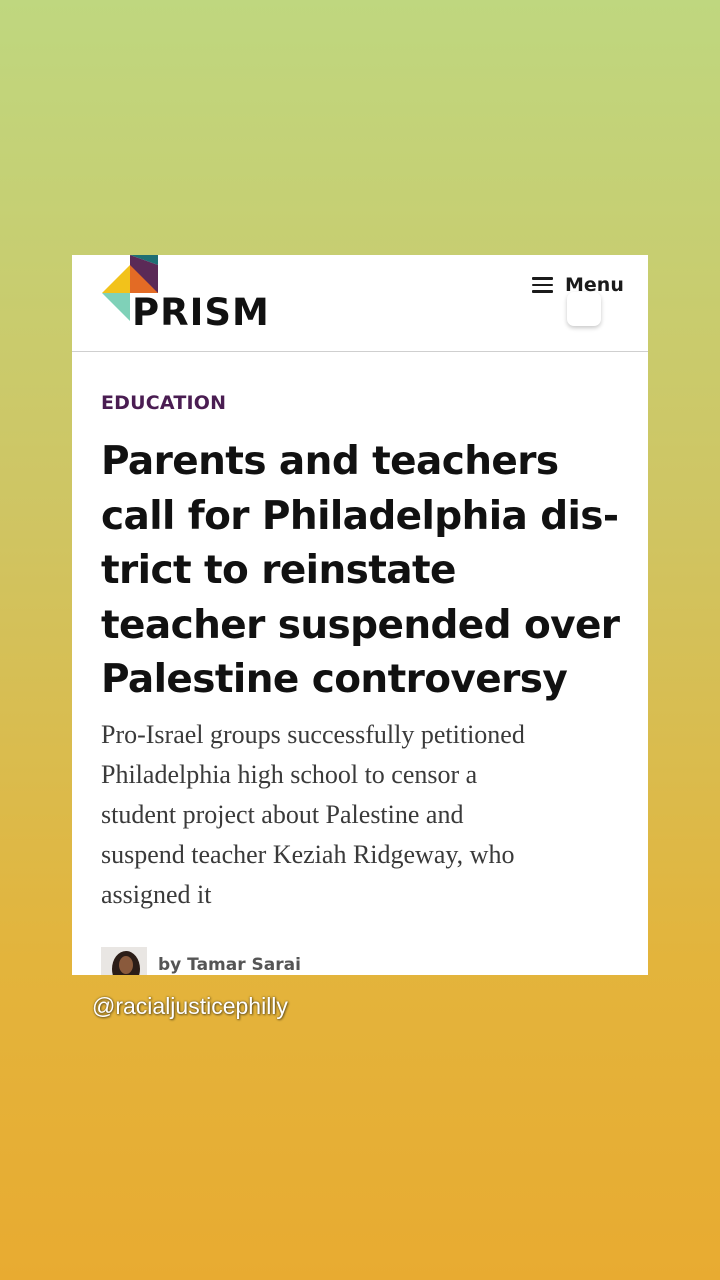 Image resolution: width=720 pixels, height=1280 pixels. Describe the element at coordinates (308, 854) in the screenshot. I see `dek-line: suspend teacher Keziah Ridgeway, who` at that location.